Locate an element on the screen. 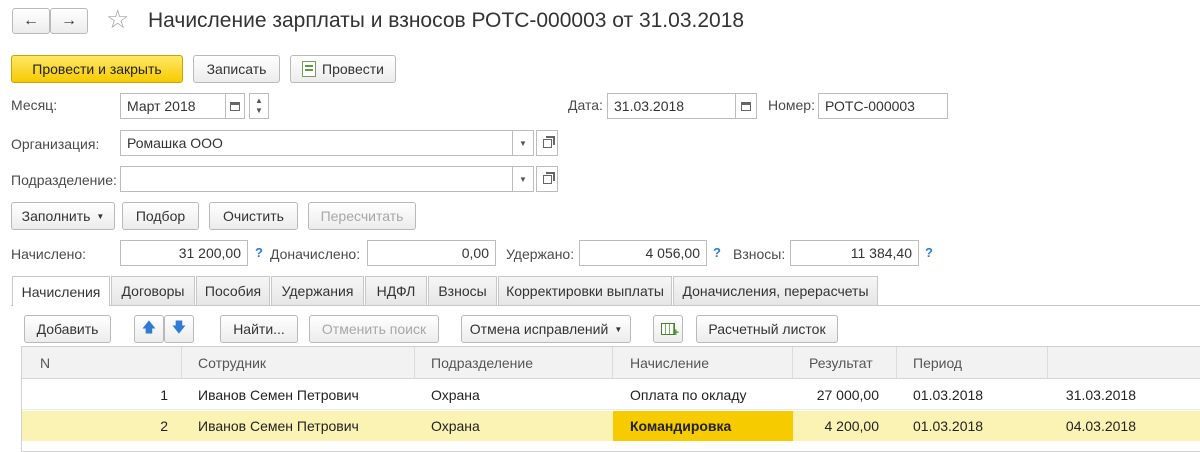 The width and height of the screenshot is (1200, 452). arrow-right-icon: → is located at coordinates (69, 20).